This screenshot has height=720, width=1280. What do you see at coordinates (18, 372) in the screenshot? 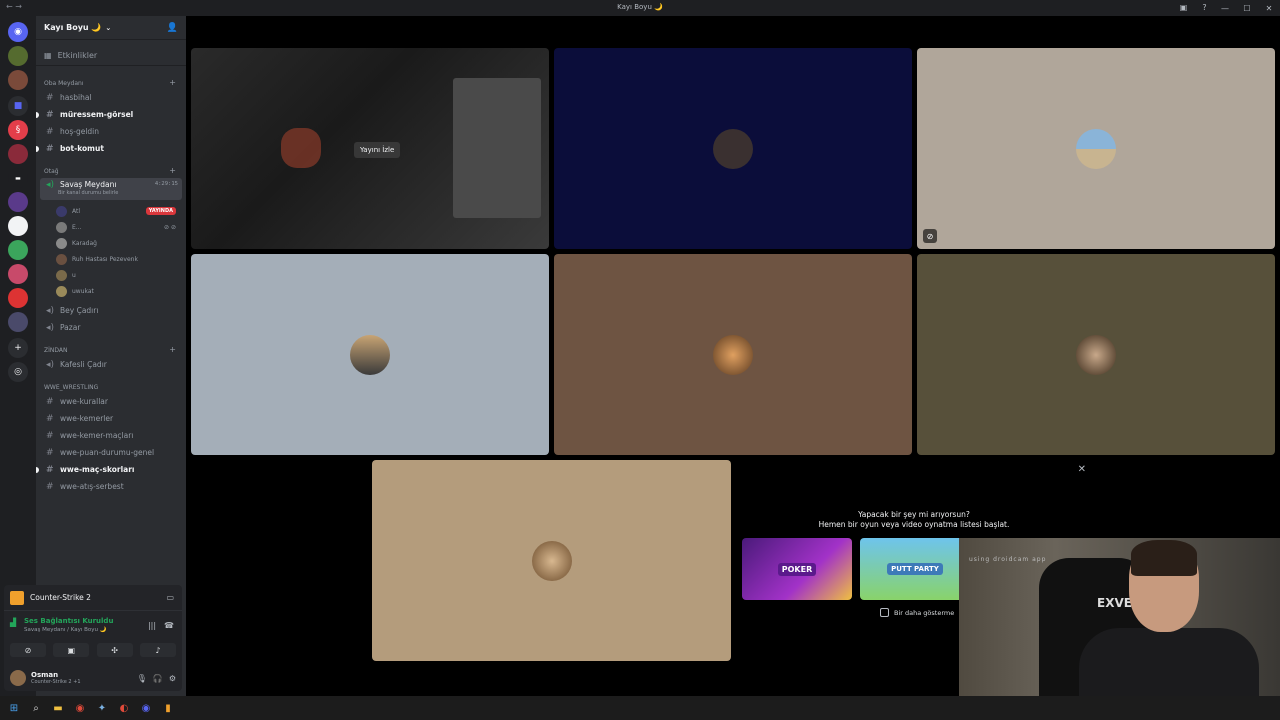
I see `explore-icon: ◎` at bounding box center [18, 372].